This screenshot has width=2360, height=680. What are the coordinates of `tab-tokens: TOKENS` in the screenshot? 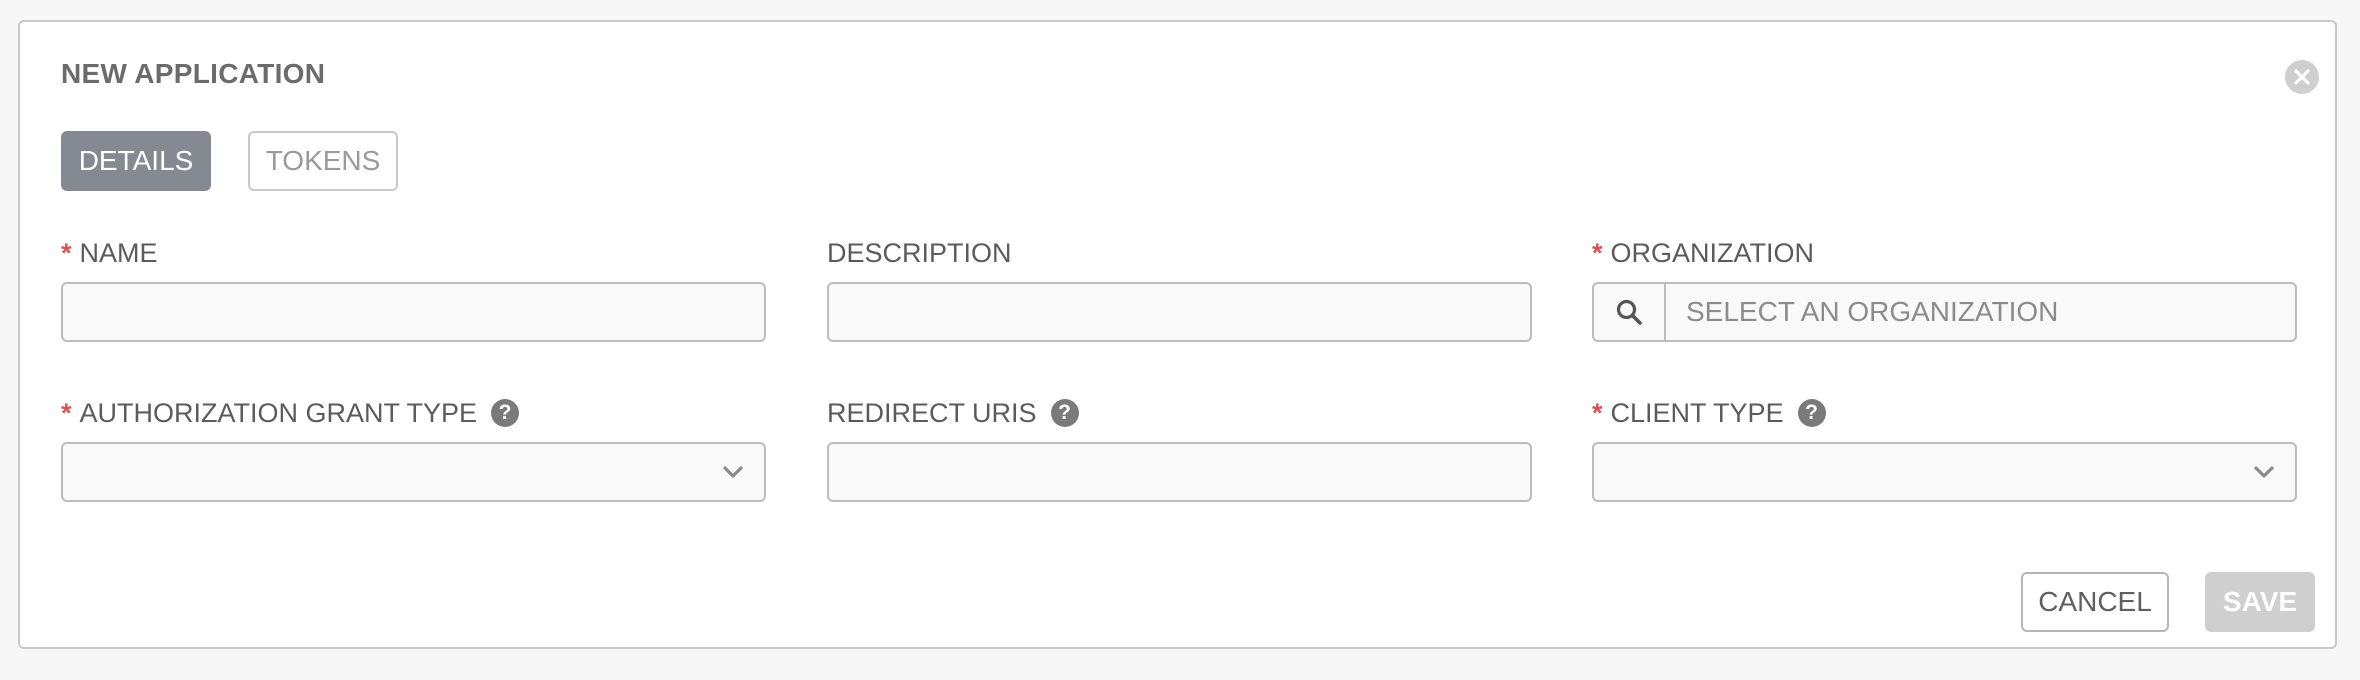 It's located at (323, 161).